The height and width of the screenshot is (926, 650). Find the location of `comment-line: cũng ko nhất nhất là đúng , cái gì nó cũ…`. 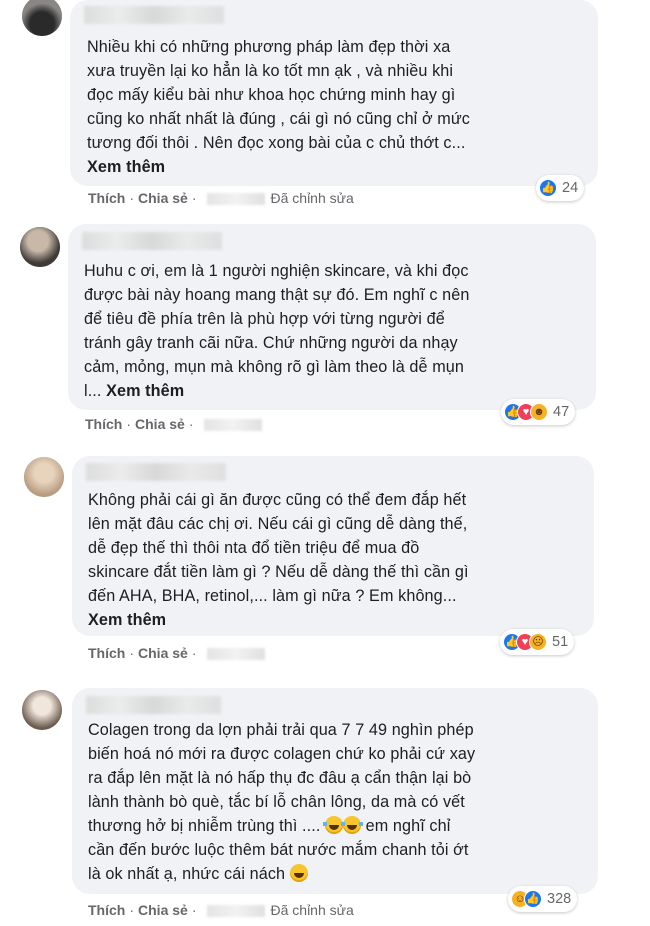

comment-line: cũng ko nhất nhất là đúng , cái gì nó cũ… is located at coordinates (279, 119).